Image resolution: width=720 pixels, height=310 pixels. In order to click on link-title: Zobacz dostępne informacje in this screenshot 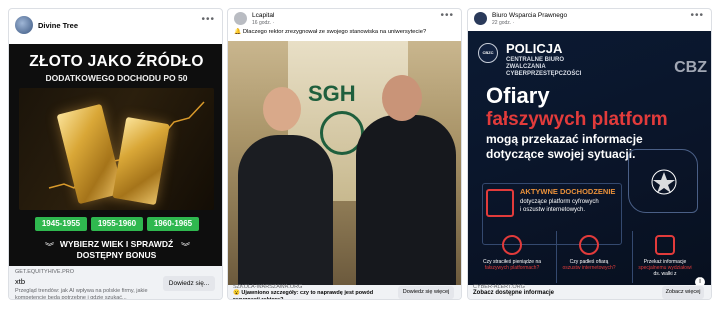, I will do `click(514, 293)`.